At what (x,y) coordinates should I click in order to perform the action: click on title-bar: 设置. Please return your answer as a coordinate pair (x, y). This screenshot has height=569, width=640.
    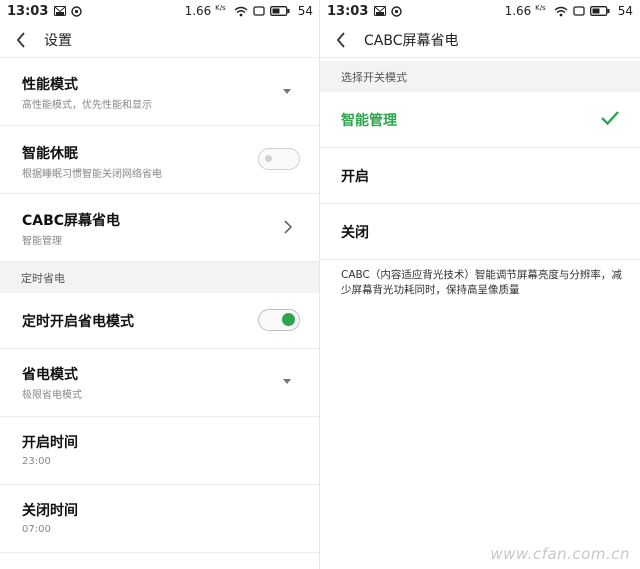
    Looking at the image, I should click on (160, 40).